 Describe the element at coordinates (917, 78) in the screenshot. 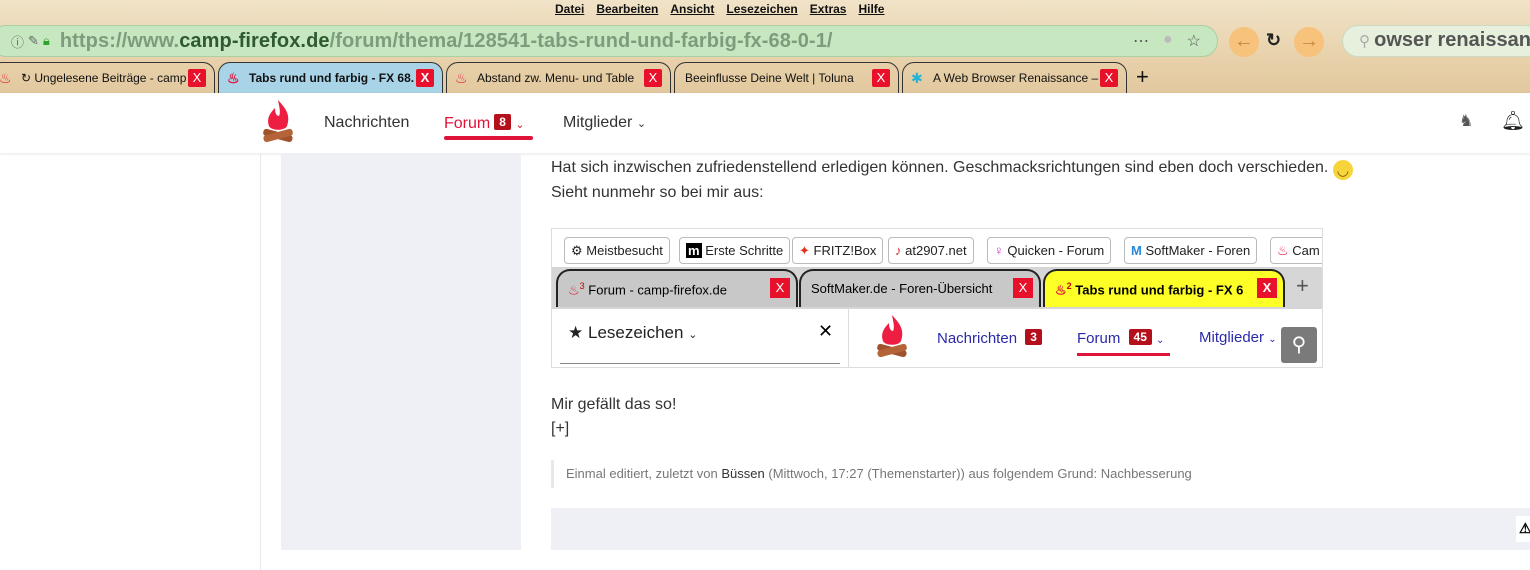

I see `puzzle-favicon-icon: ✱` at that location.